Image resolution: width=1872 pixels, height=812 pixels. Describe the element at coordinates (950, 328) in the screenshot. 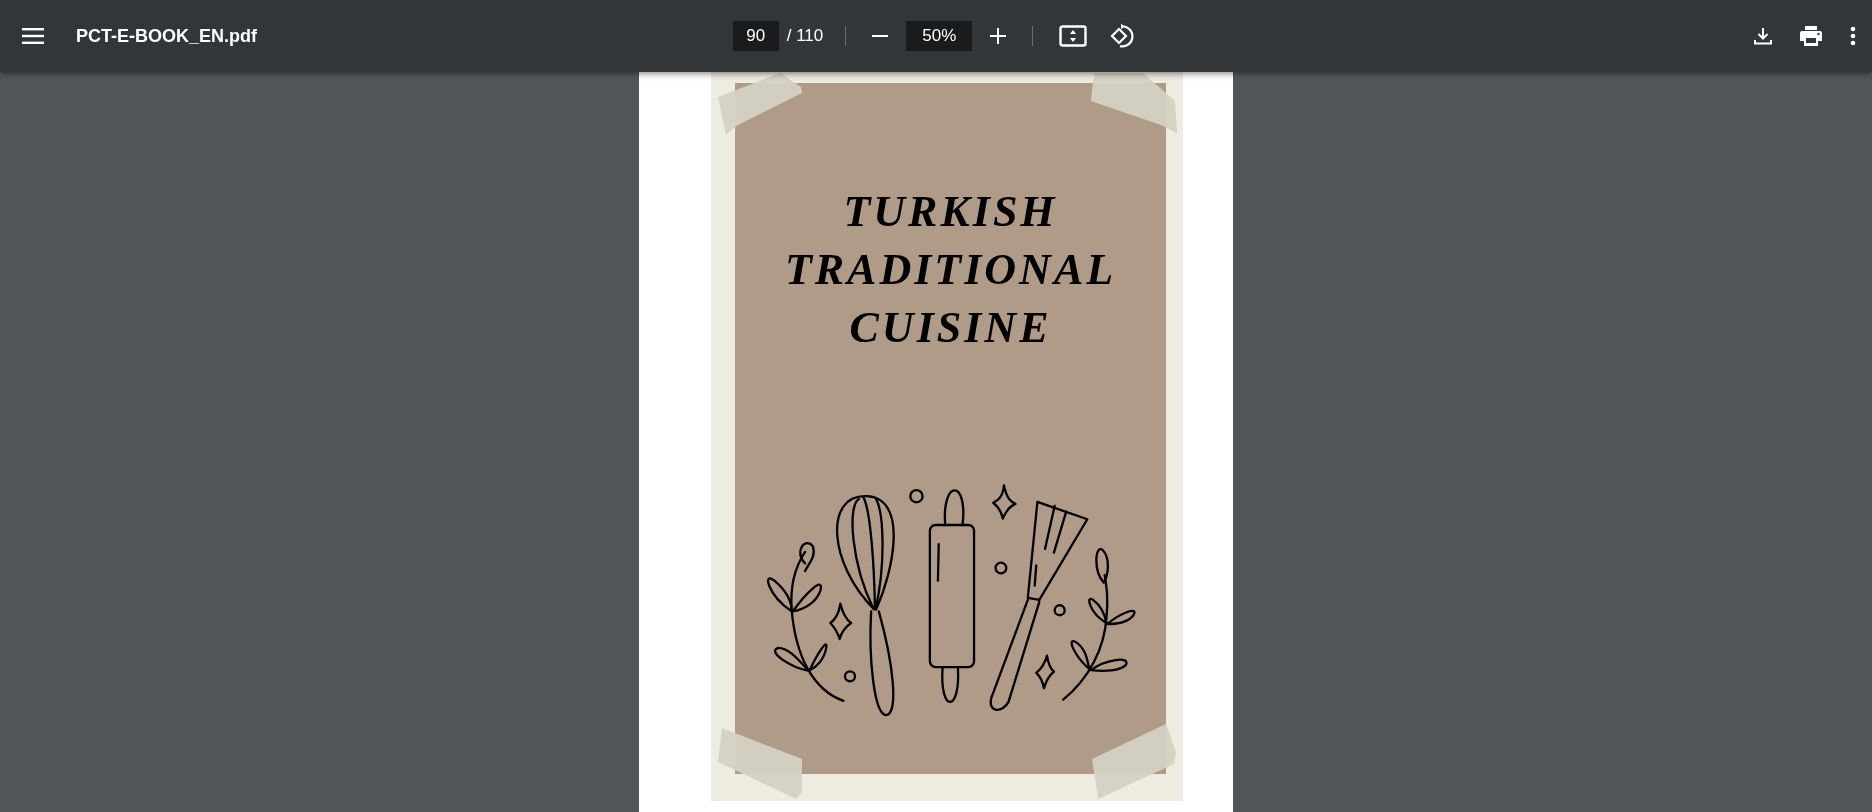

I see `cover-title-line: CUISINE` at that location.